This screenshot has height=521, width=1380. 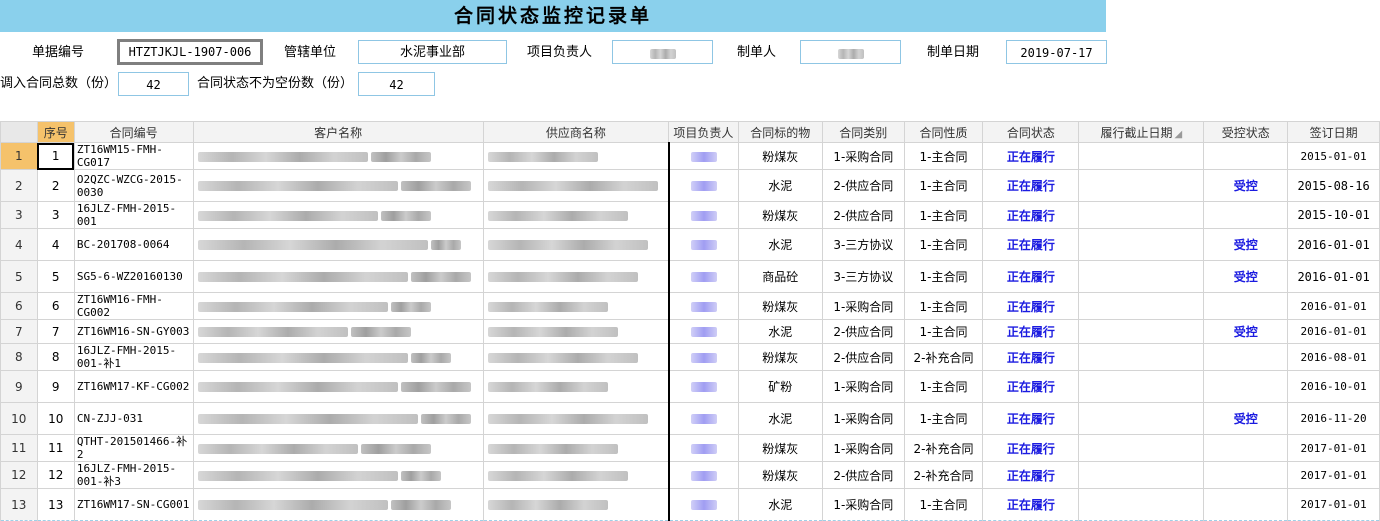 What do you see at coordinates (55, 504) in the screenshot?
I see `seq-cell: 13` at bounding box center [55, 504].